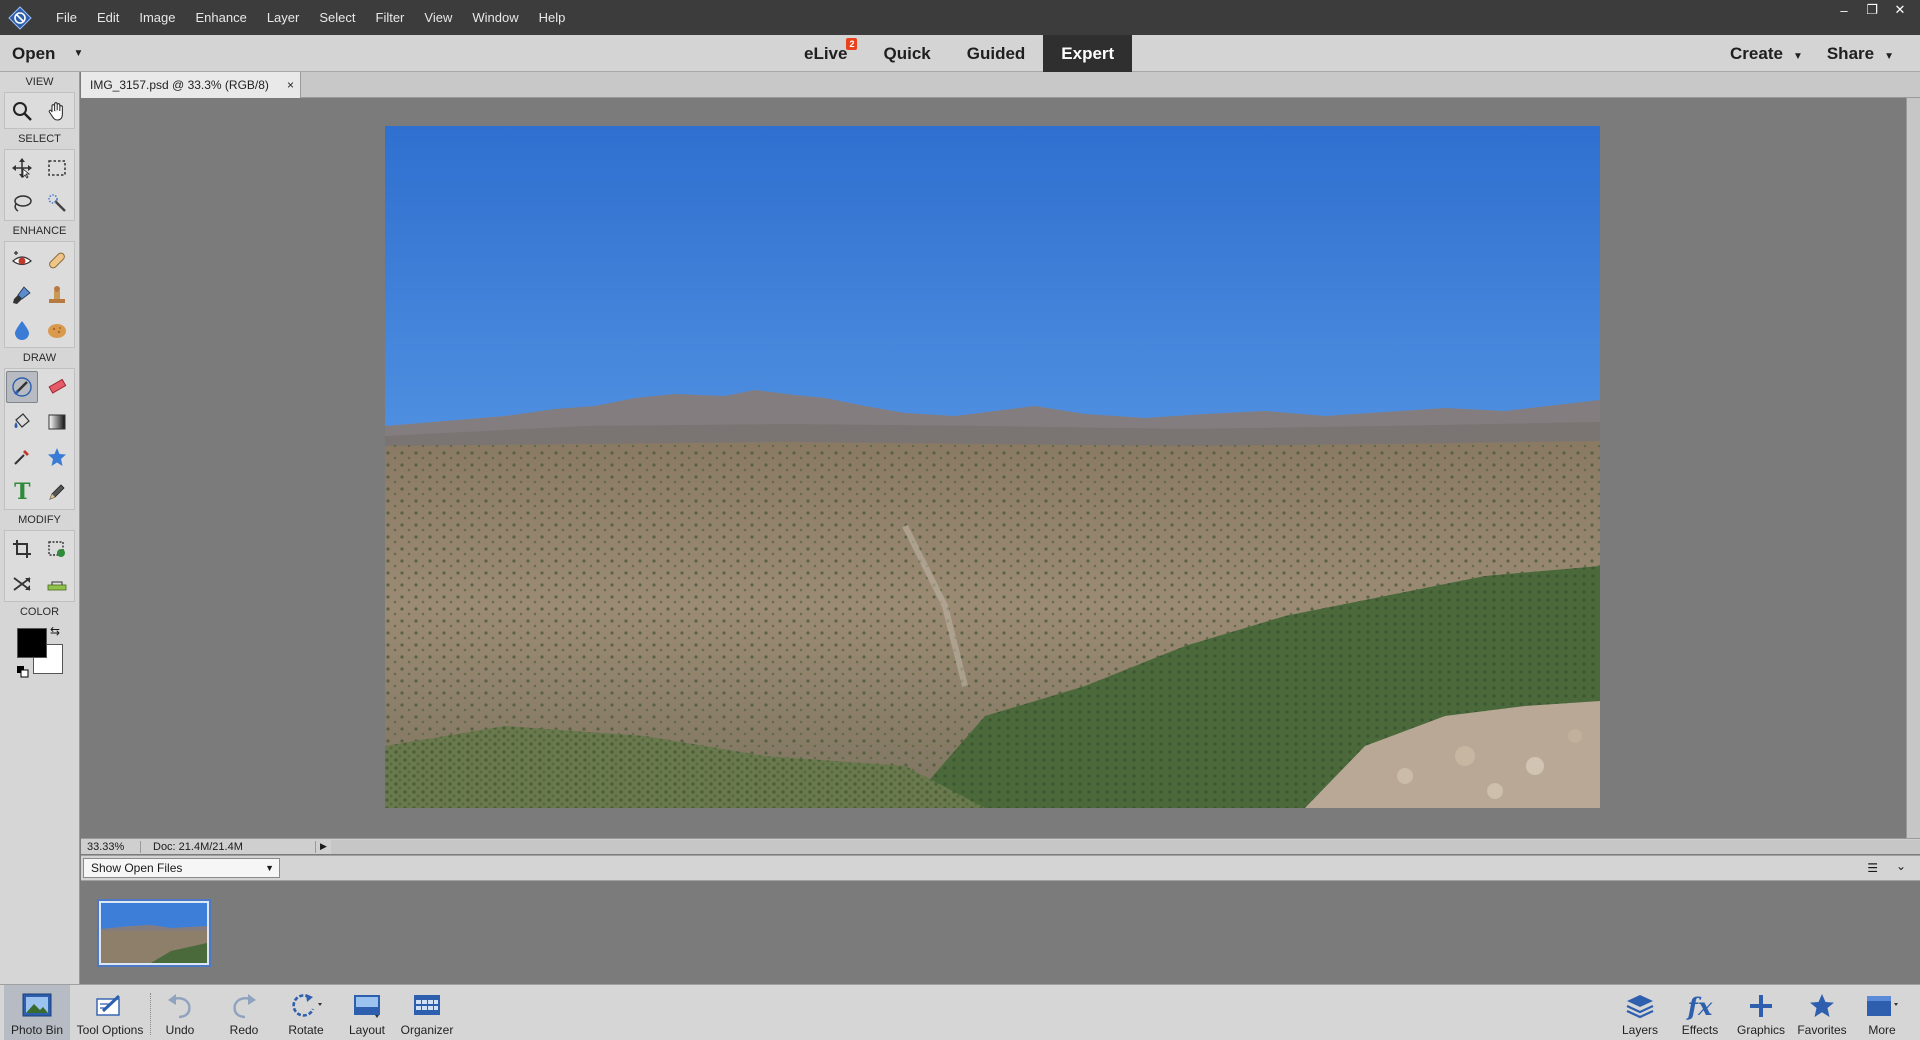 This screenshot has width=1920, height=1040. Describe the element at coordinates (244, 1006) in the screenshot. I see `redo-icon` at that location.